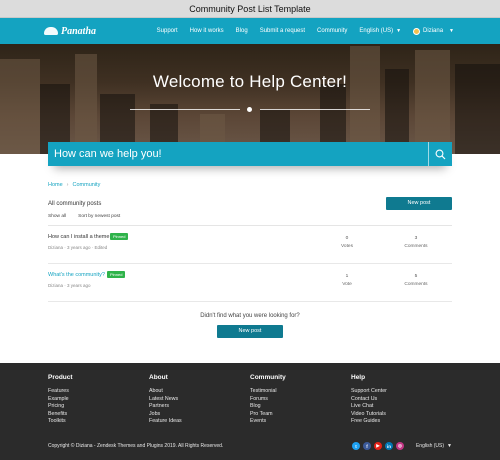  I want to click on comments-count: 3, so click(416, 238).